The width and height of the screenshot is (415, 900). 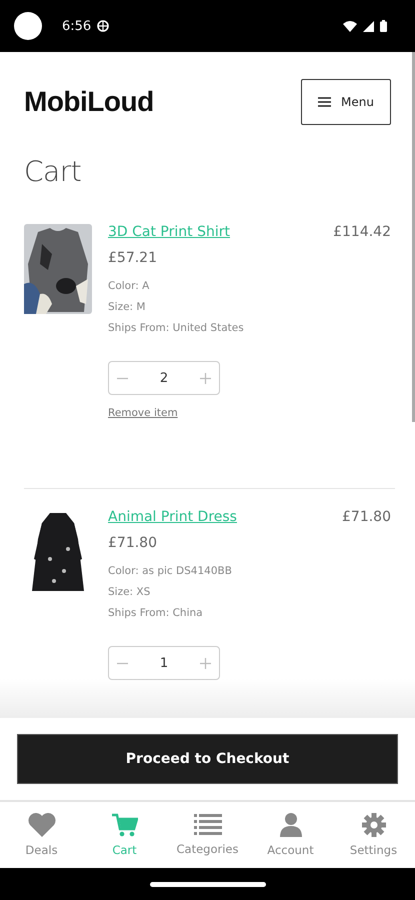 I want to click on camera-cutout, so click(x=28, y=26).